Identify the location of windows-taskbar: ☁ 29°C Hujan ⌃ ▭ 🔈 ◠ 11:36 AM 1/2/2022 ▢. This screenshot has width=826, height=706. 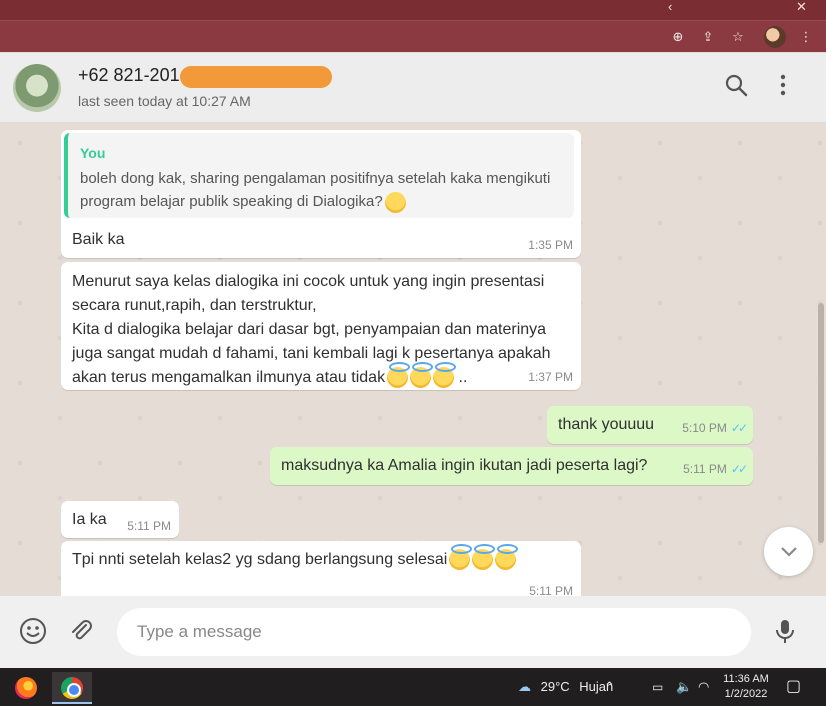
(413, 687).